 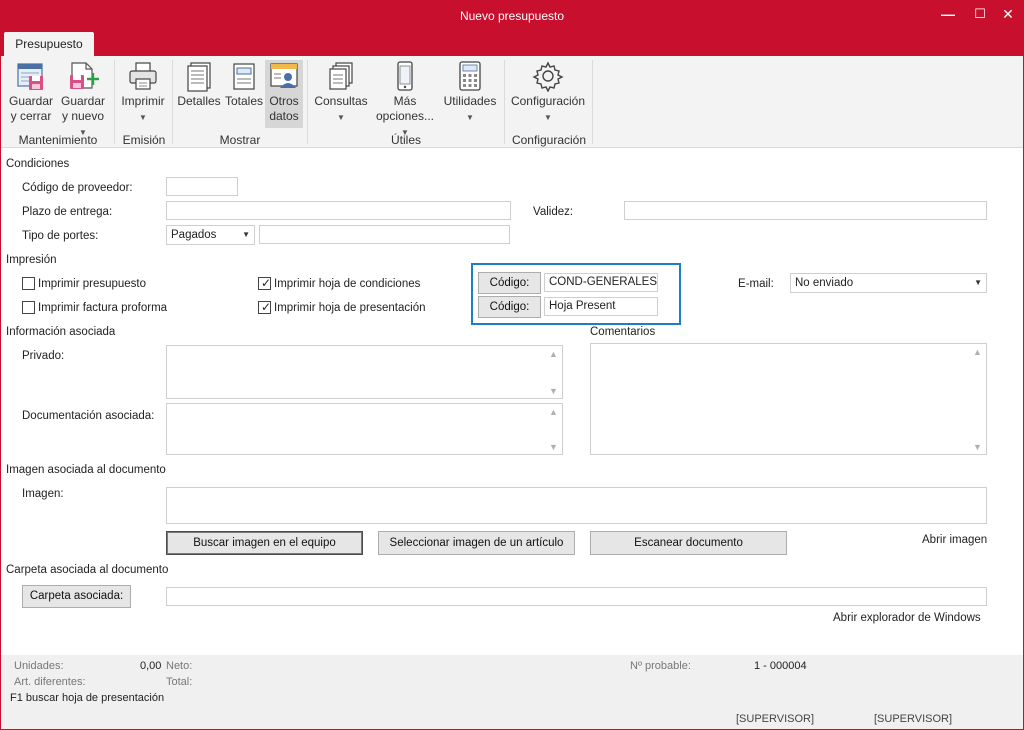 What do you see at coordinates (601, 306) in the screenshot?
I see `codigo-presentacion-input: Hoja Present` at bounding box center [601, 306].